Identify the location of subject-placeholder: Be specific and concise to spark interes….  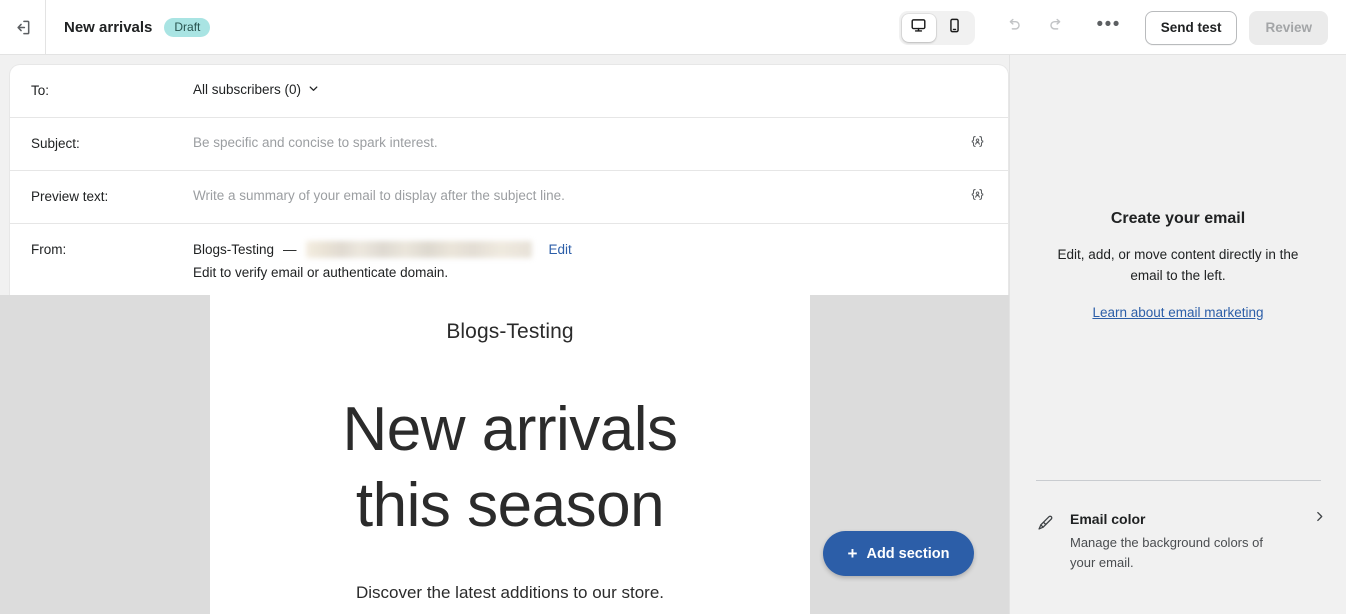
(315, 142).